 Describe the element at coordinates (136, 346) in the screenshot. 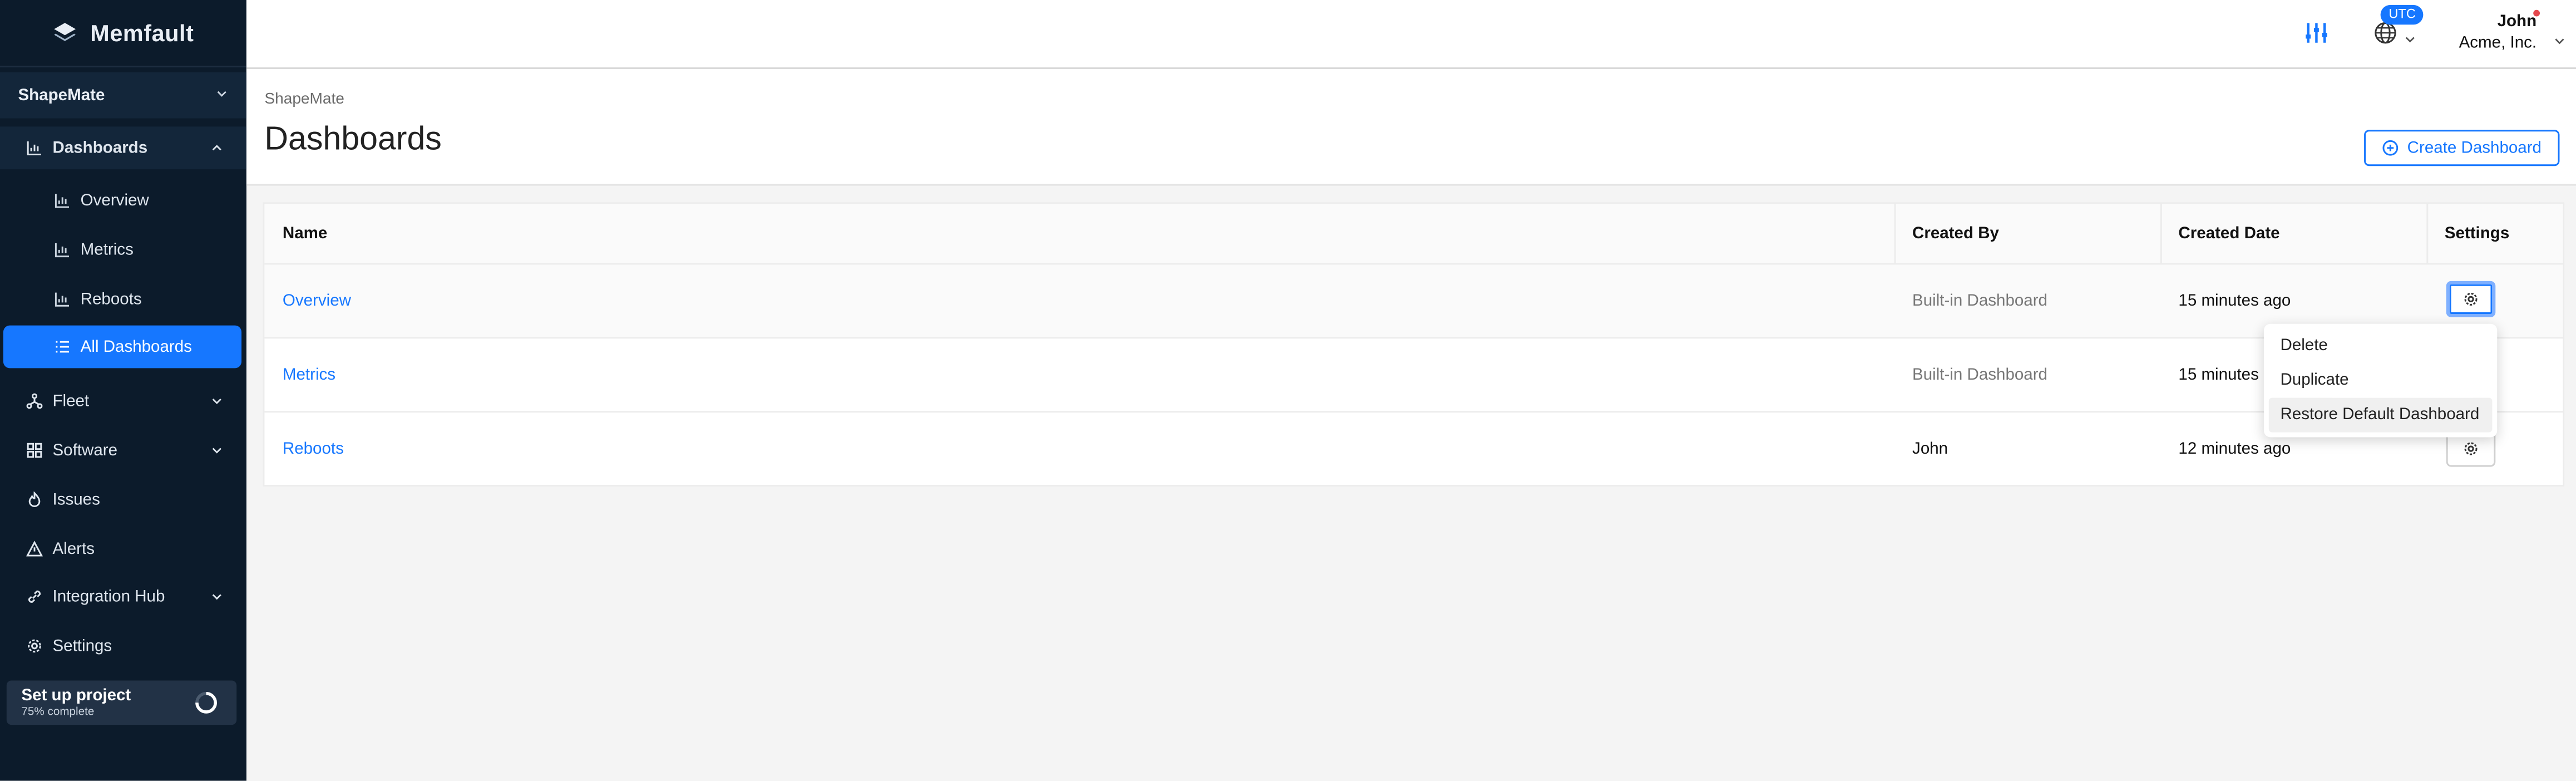

I see `sidebar-item-label: All Dashboards` at that location.